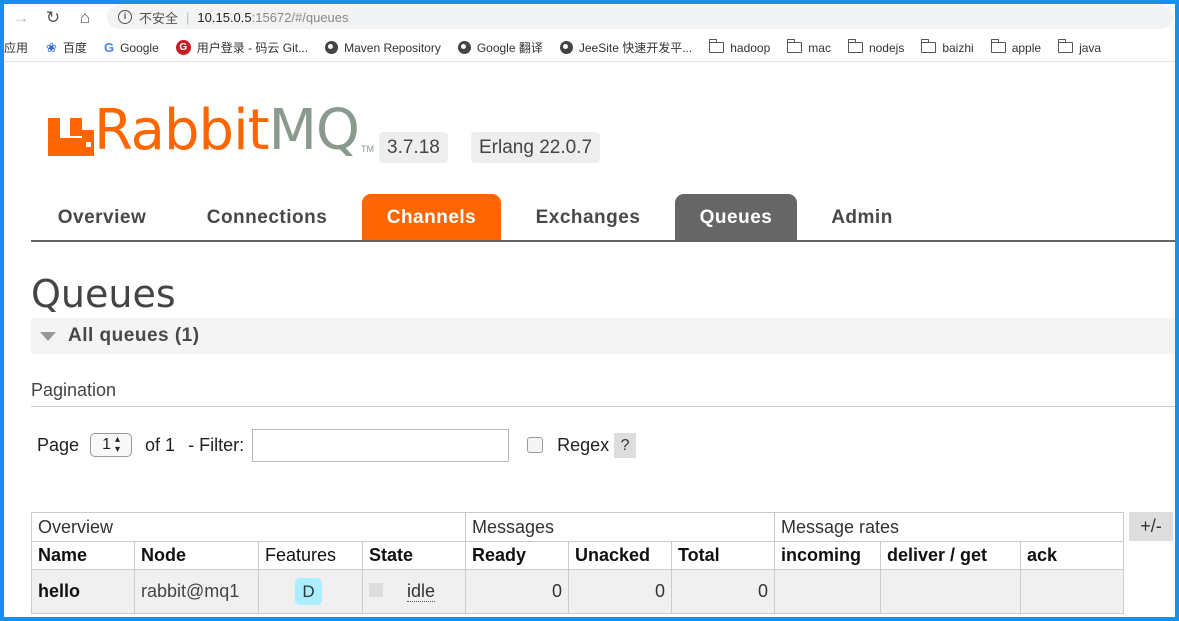  What do you see at coordinates (85, 18) in the screenshot?
I see `home-icon: ⌂` at bounding box center [85, 18].